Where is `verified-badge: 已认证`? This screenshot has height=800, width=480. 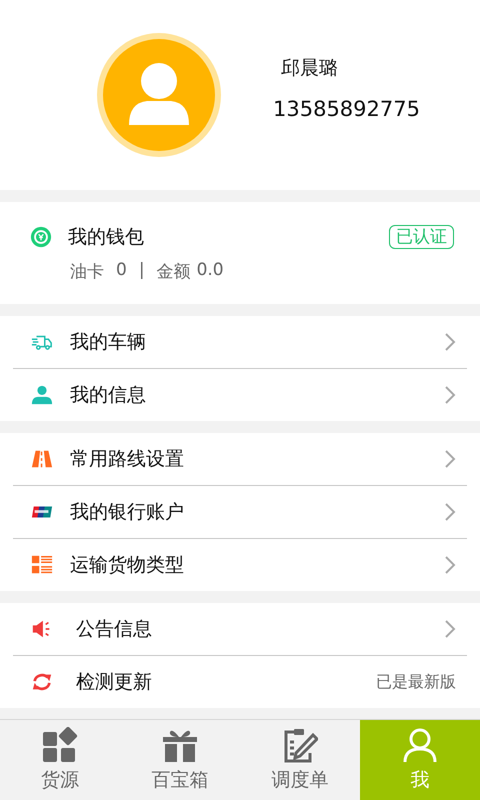 verified-badge: 已认证 is located at coordinates (421, 236).